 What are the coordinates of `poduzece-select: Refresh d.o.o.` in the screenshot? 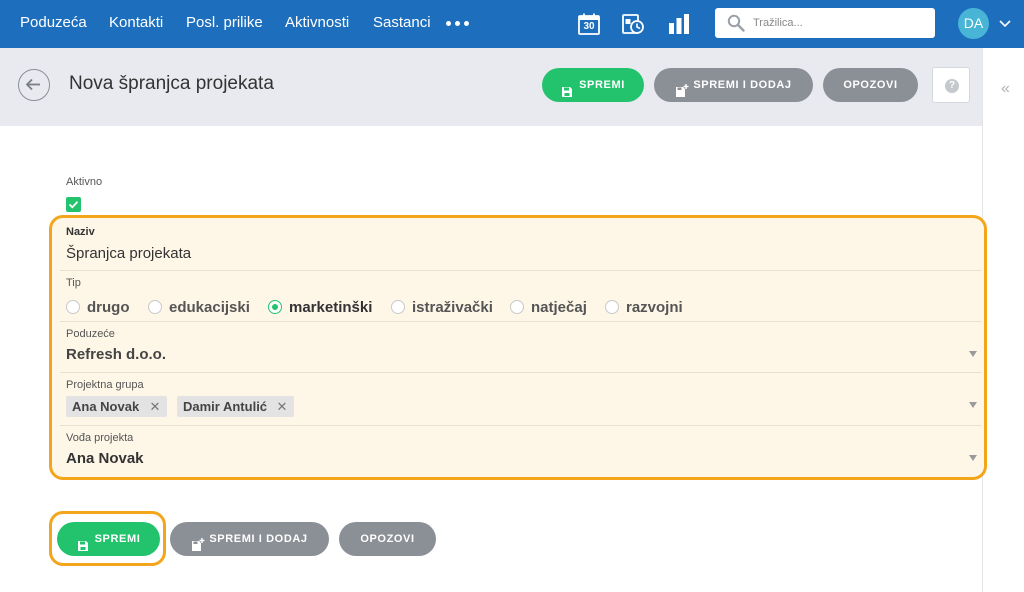 It's located at (116, 354).